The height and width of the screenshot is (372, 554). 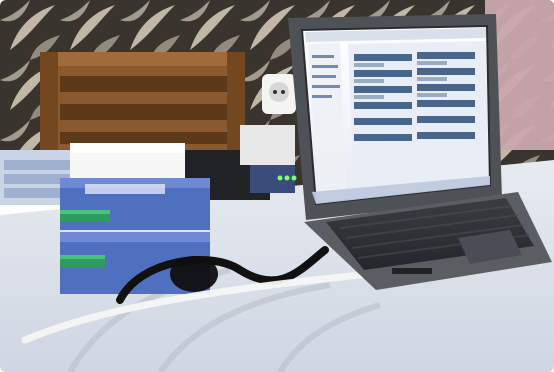 I want to click on black-object, so click(x=194, y=274).